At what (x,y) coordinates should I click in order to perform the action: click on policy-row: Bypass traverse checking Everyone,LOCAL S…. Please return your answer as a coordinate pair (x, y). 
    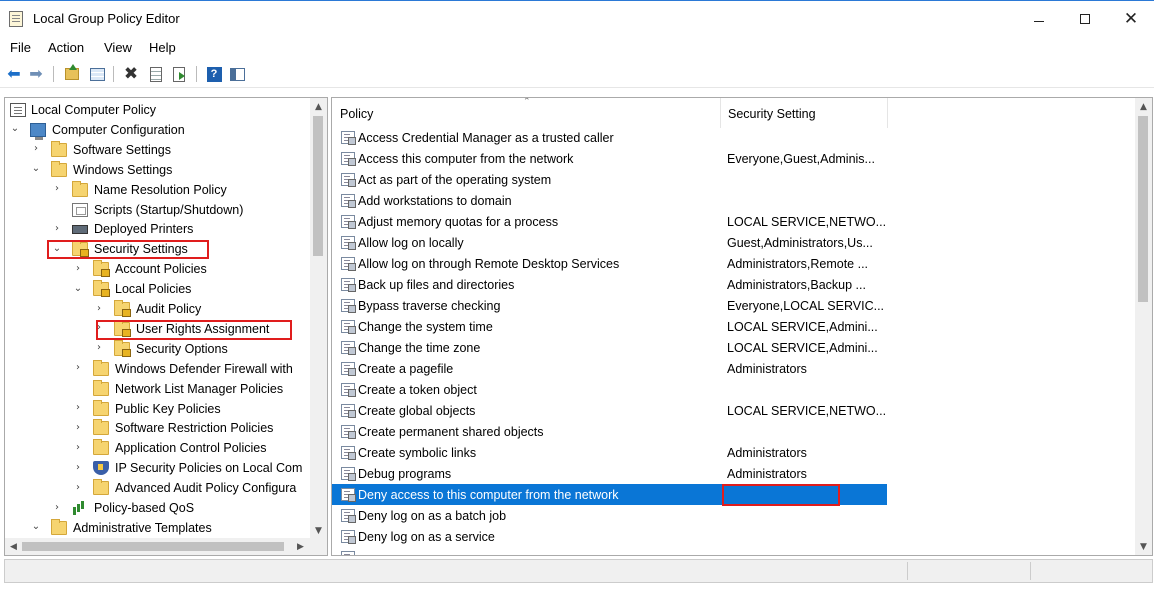
    Looking at the image, I should click on (609, 305).